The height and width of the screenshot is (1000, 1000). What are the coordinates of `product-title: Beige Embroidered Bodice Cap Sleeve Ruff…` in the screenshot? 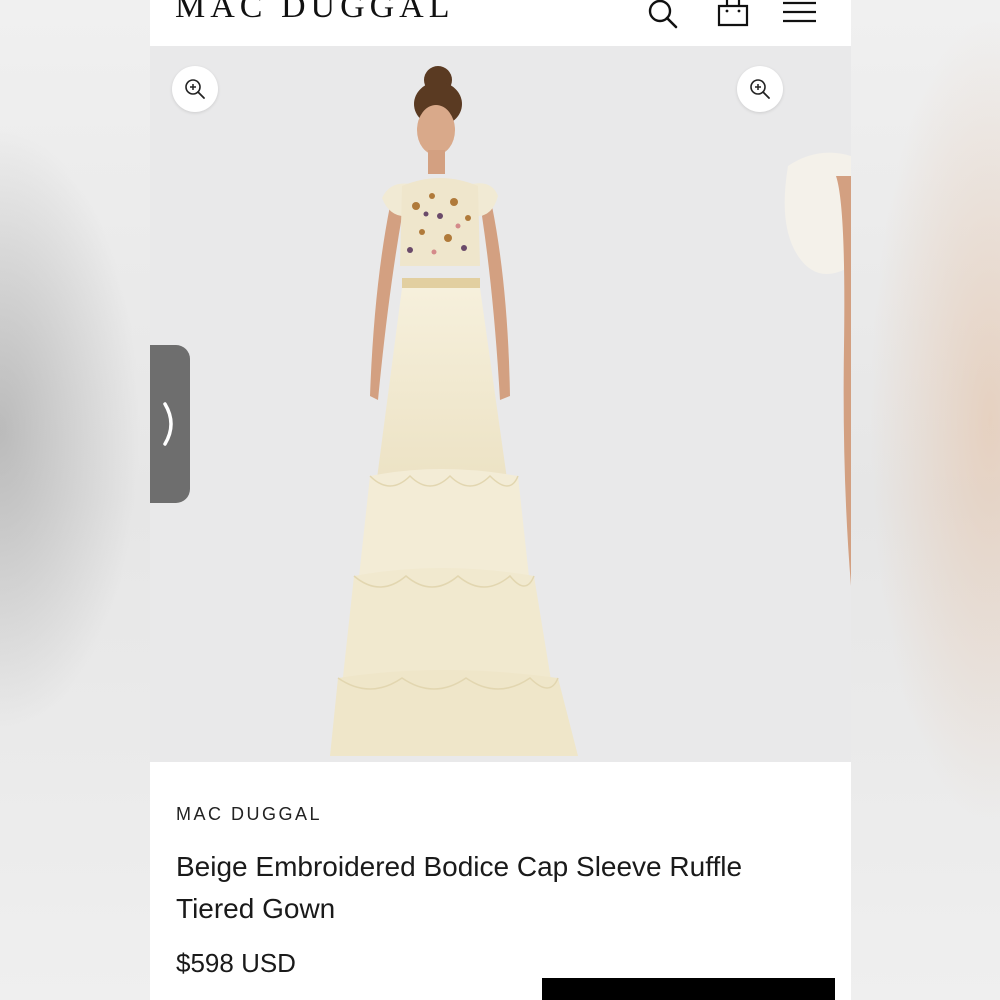 It's located at (459, 887).